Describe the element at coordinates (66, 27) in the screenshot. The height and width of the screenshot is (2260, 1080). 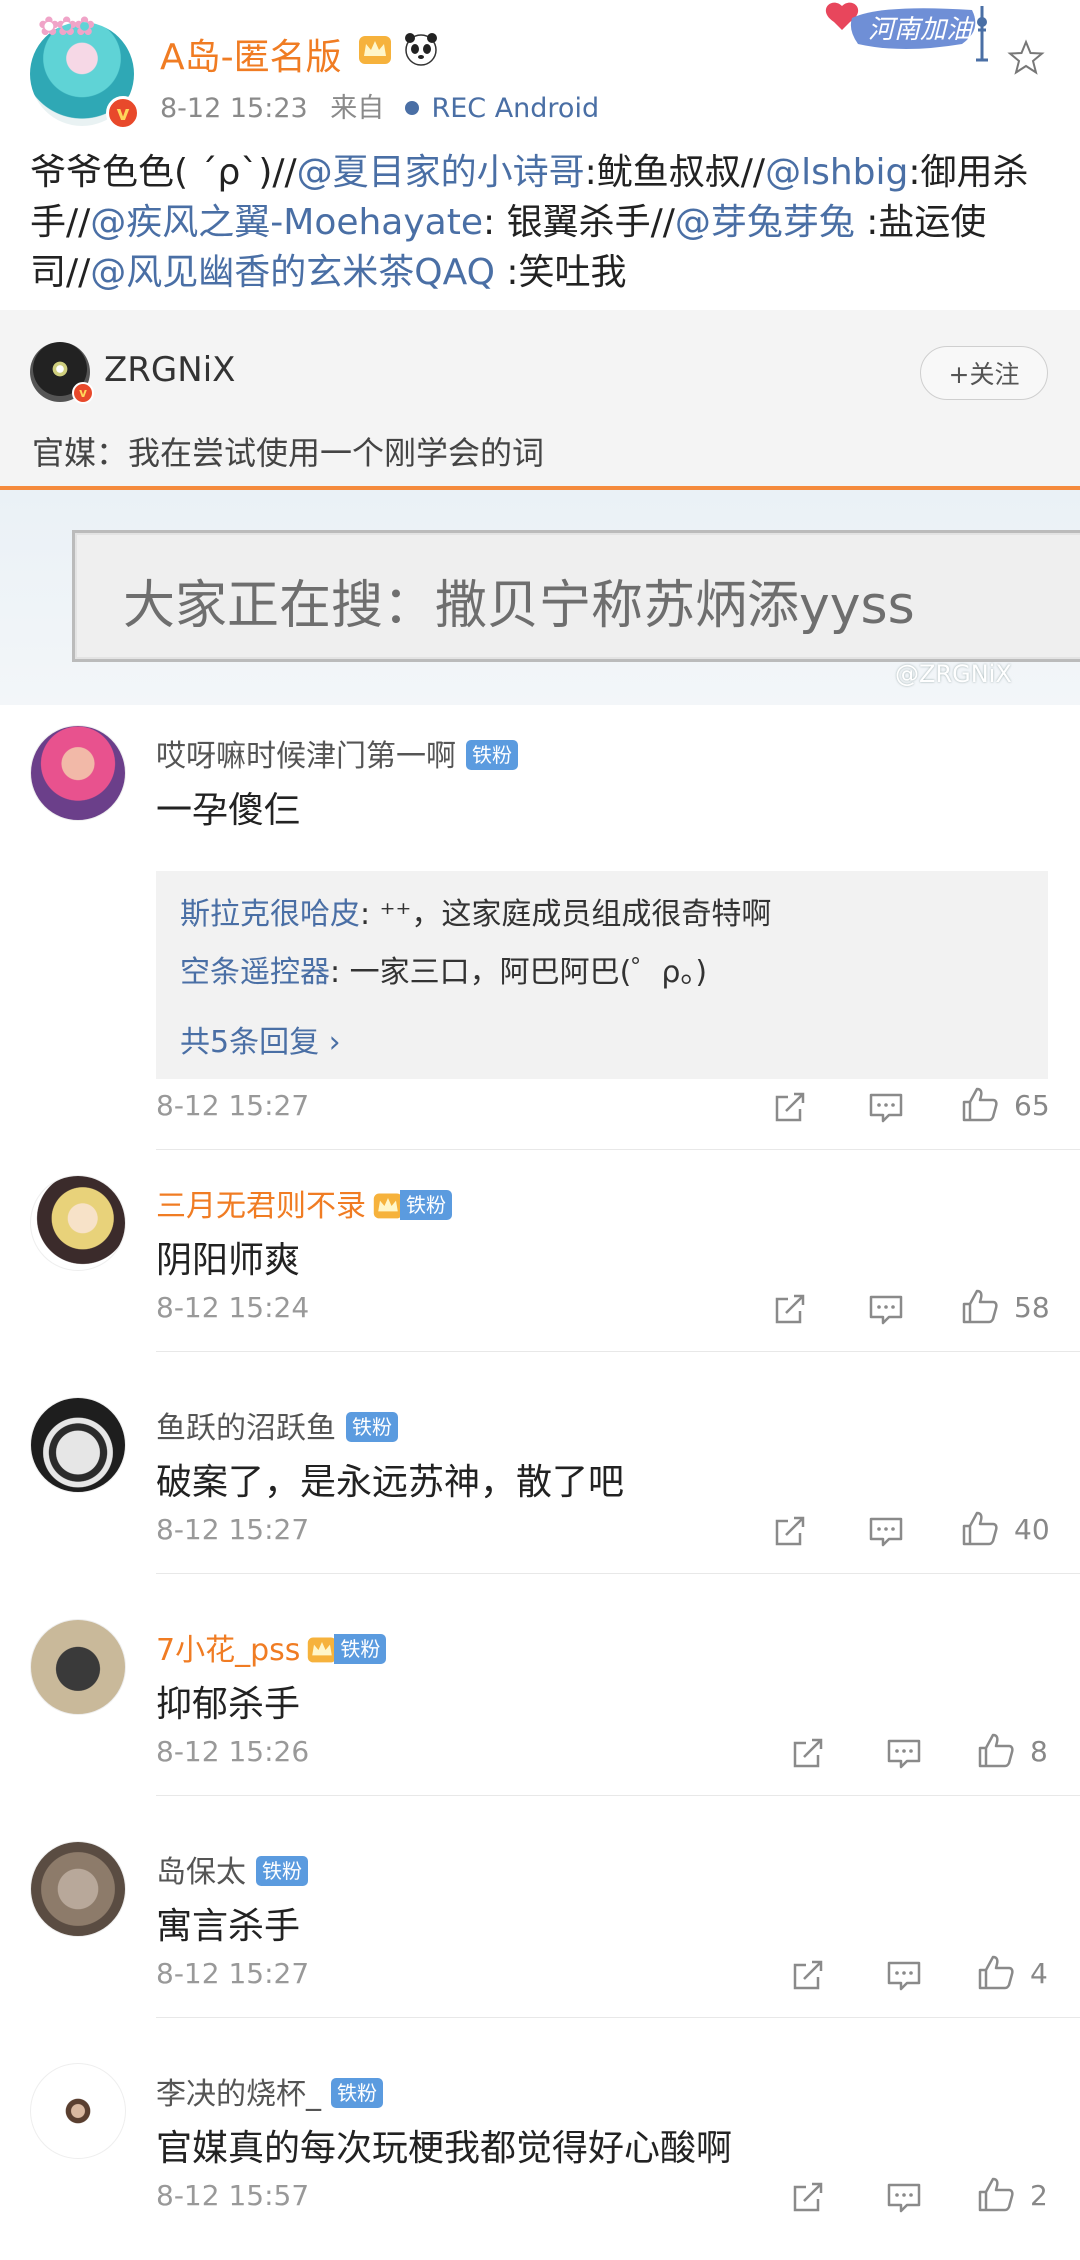
I see `flower-crown-decoration: ✿✿✿` at that location.